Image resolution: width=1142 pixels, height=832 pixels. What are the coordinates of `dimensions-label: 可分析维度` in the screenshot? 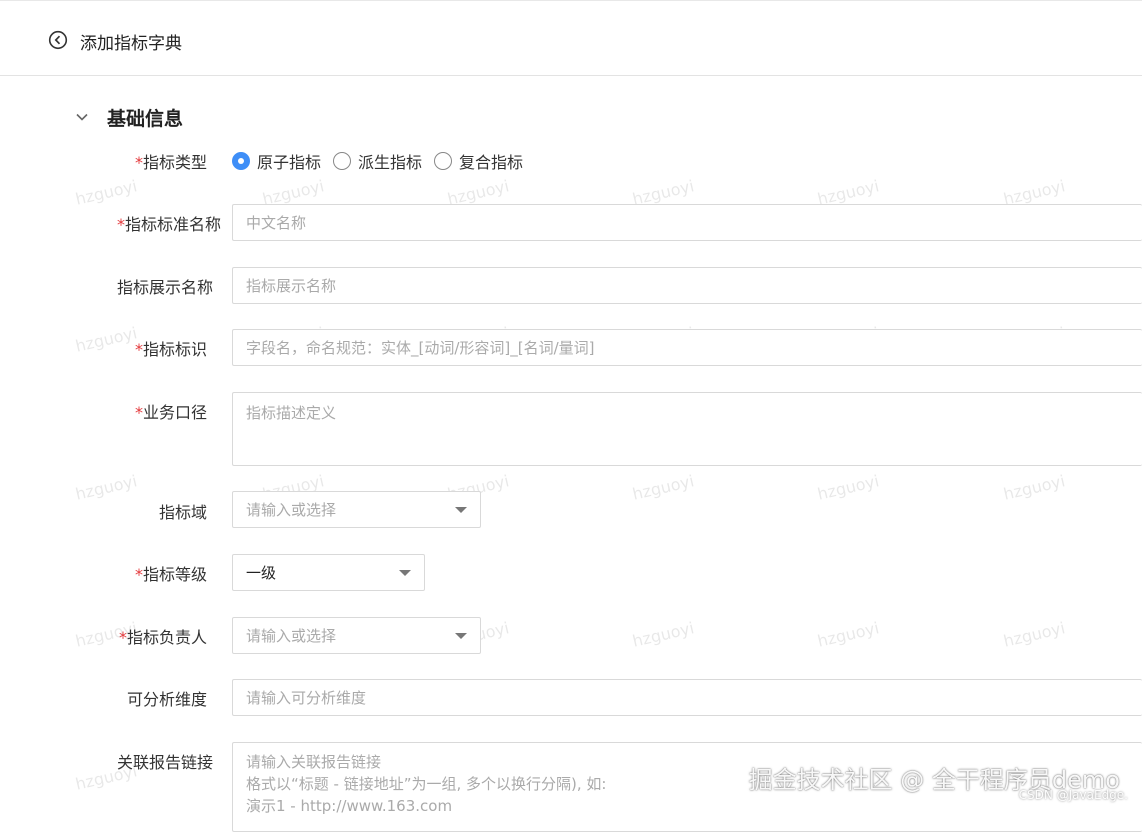 It's located at (167, 698).